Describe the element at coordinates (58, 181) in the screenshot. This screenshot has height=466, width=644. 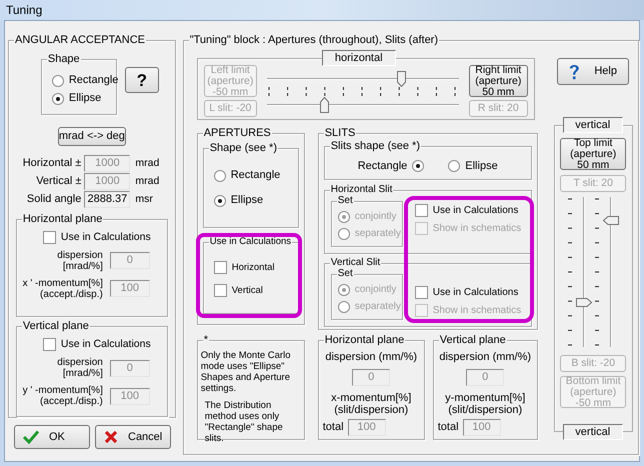
I see `field-label: Vertical ±` at that location.